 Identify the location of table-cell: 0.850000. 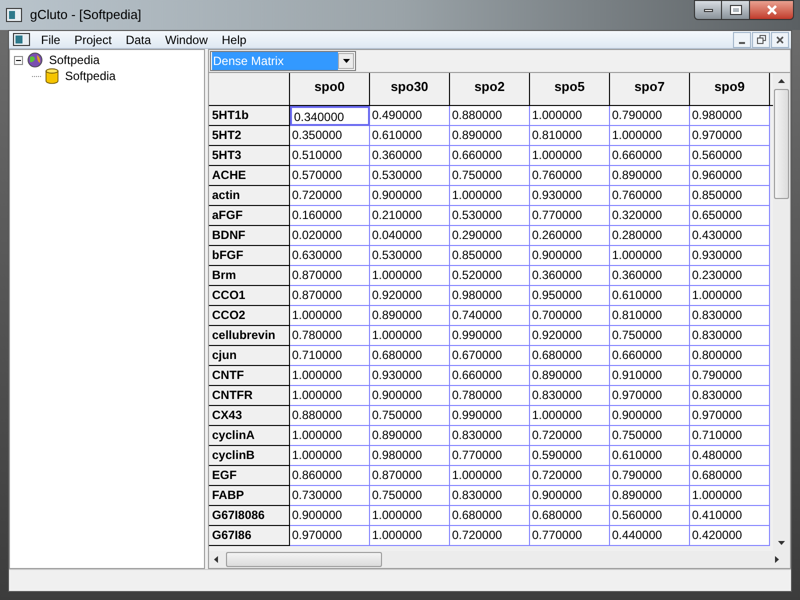
(730, 196).